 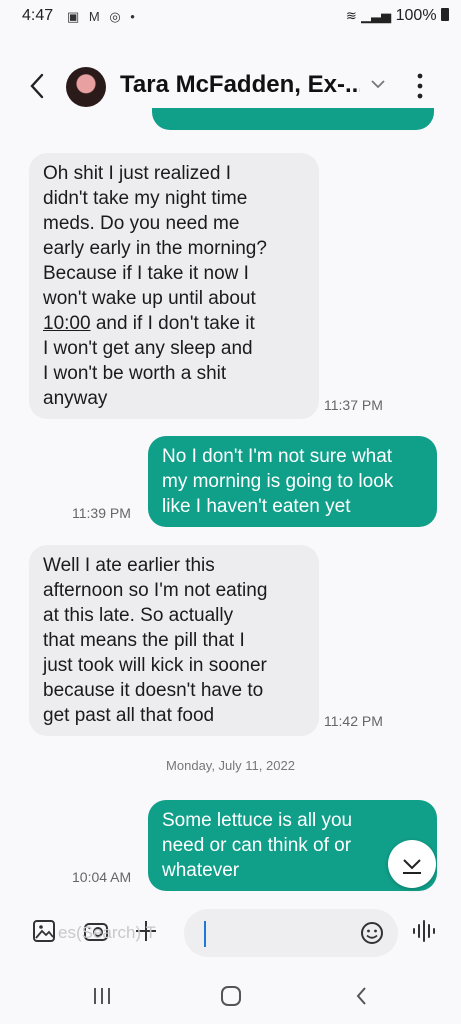 I want to click on message-text-line: whatever, so click(x=201, y=870).